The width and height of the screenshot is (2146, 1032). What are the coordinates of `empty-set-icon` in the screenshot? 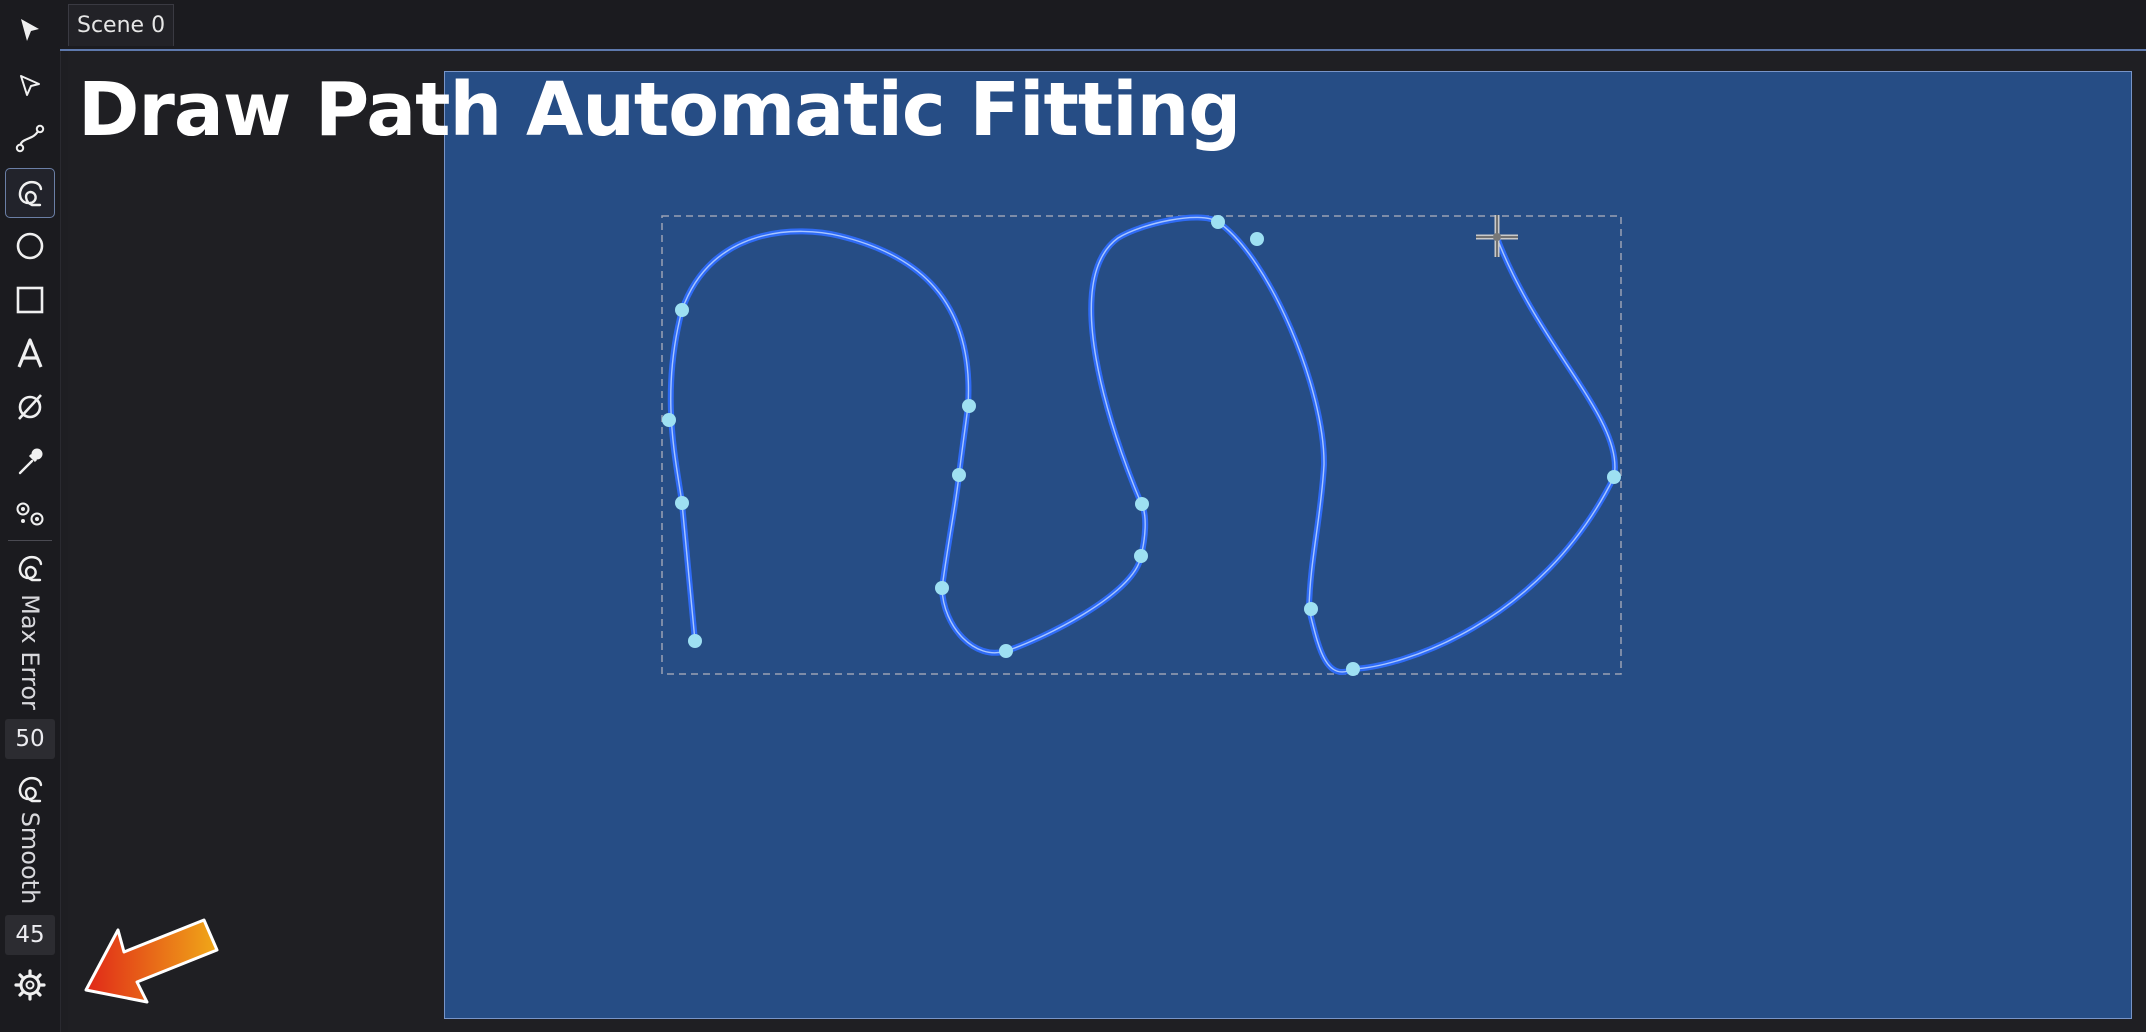 It's located at (30, 407).